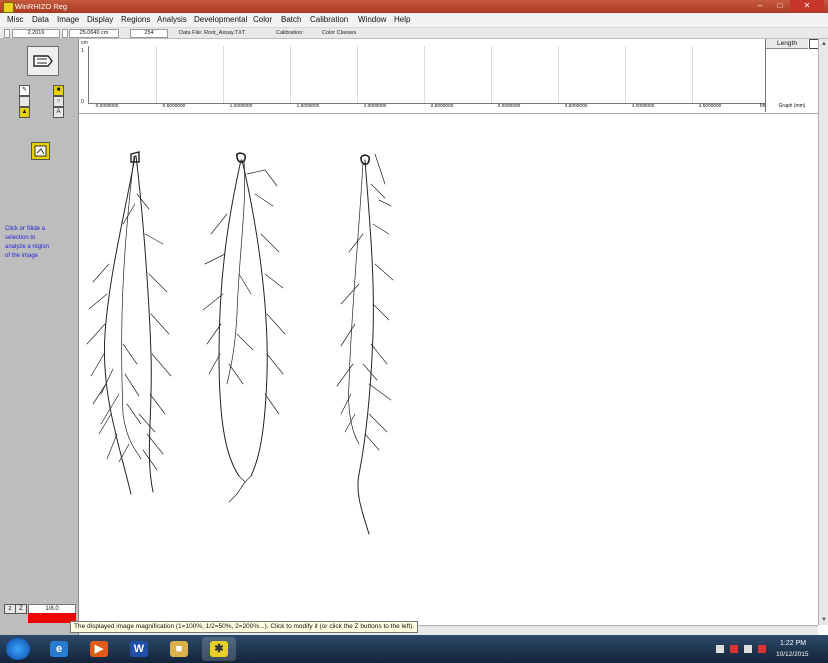 The width and height of the screenshot is (828, 663). Describe the element at coordinates (807, 5) in the screenshot. I see `close-button: ✕` at that location.